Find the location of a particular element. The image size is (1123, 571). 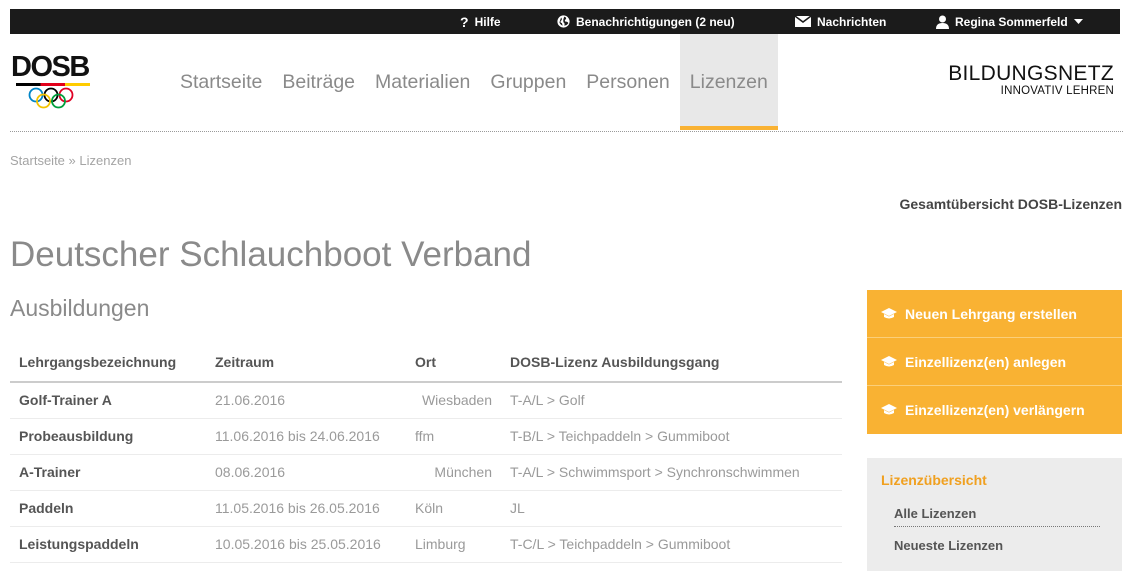

create-course-button: Neuen Lehrgang erstellen is located at coordinates (994, 314).